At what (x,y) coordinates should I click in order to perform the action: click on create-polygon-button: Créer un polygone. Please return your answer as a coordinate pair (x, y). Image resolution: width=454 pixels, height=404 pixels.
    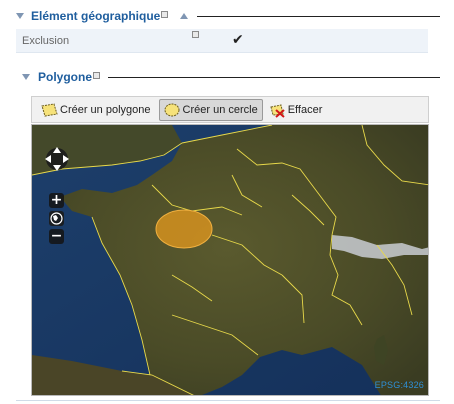
    Looking at the image, I should click on (96, 110).